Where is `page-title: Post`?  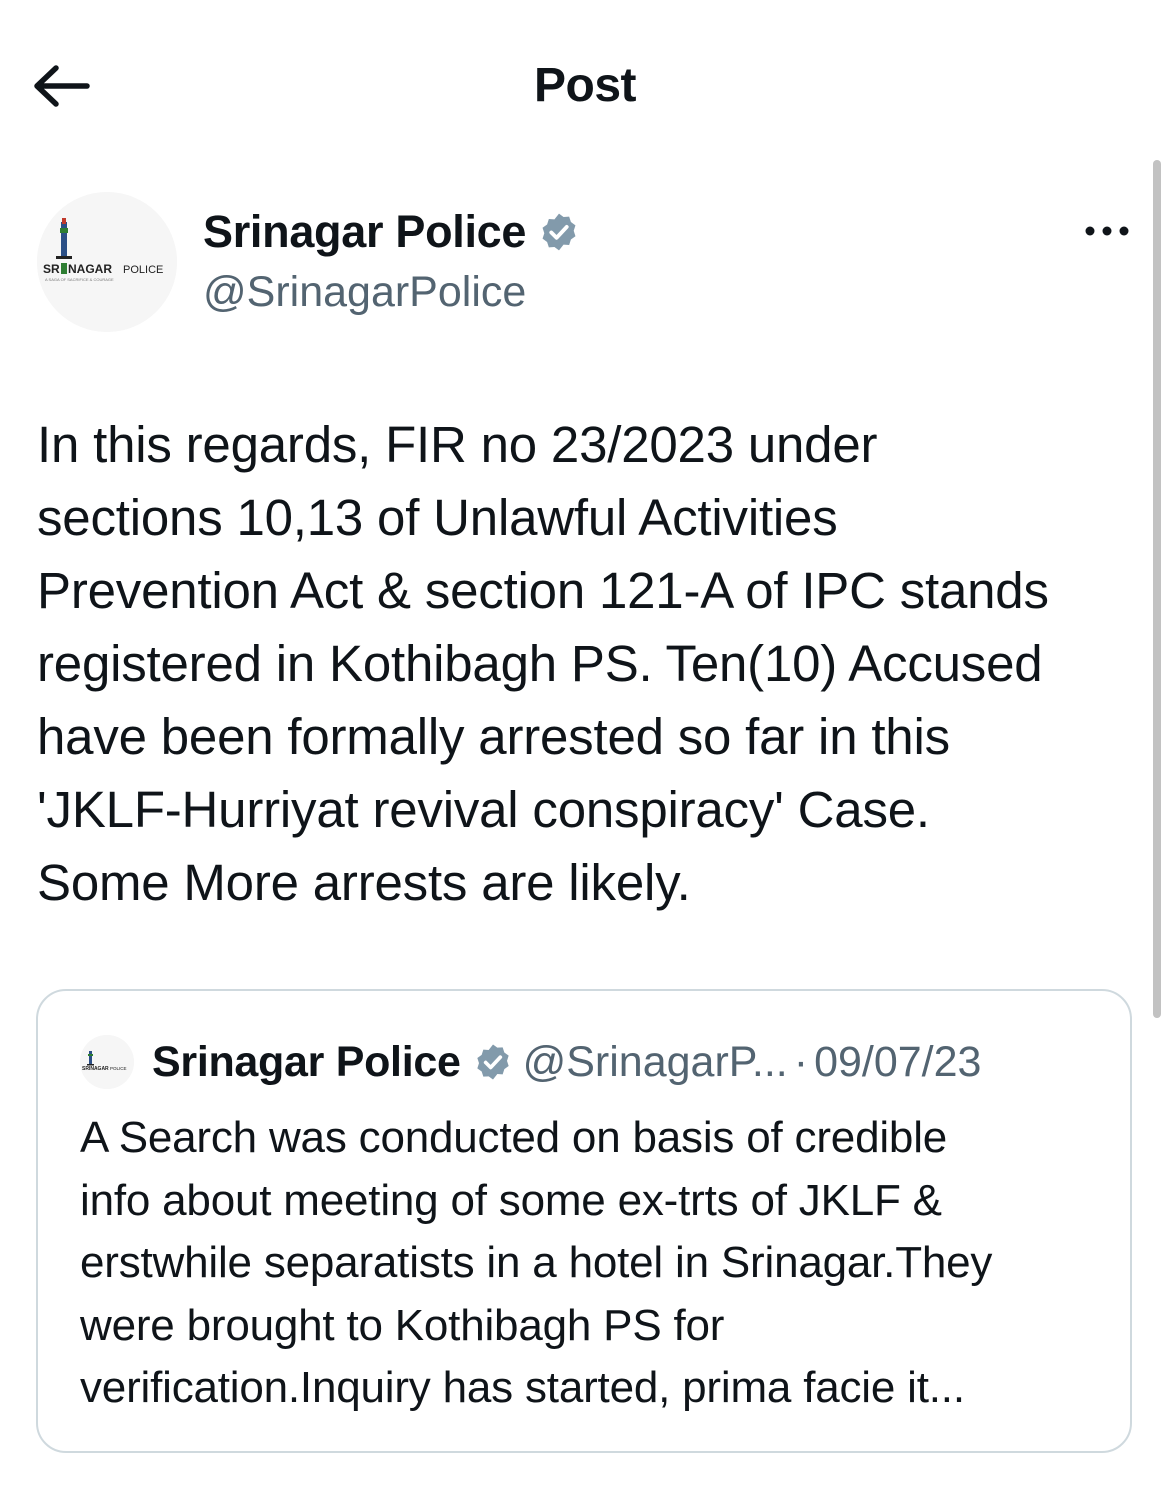 page-title: Post is located at coordinates (585, 85).